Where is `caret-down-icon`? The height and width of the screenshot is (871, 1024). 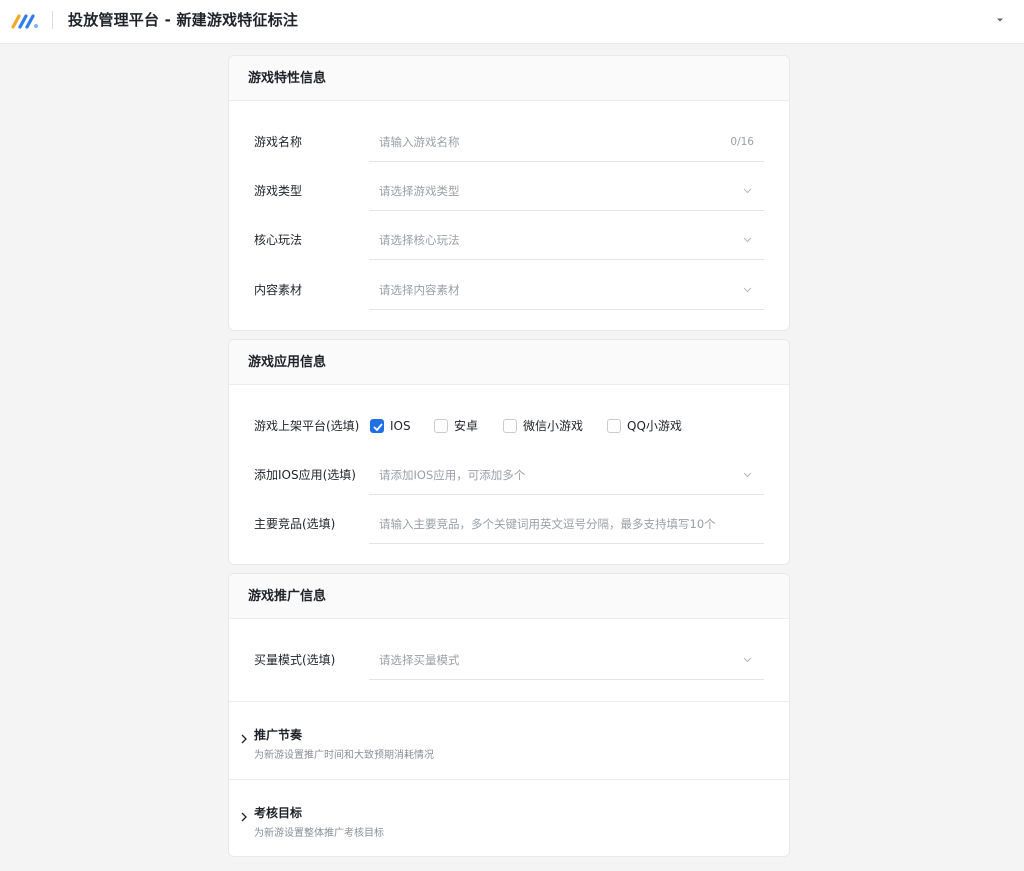
caret-down-icon is located at coordinates (1000, 20).